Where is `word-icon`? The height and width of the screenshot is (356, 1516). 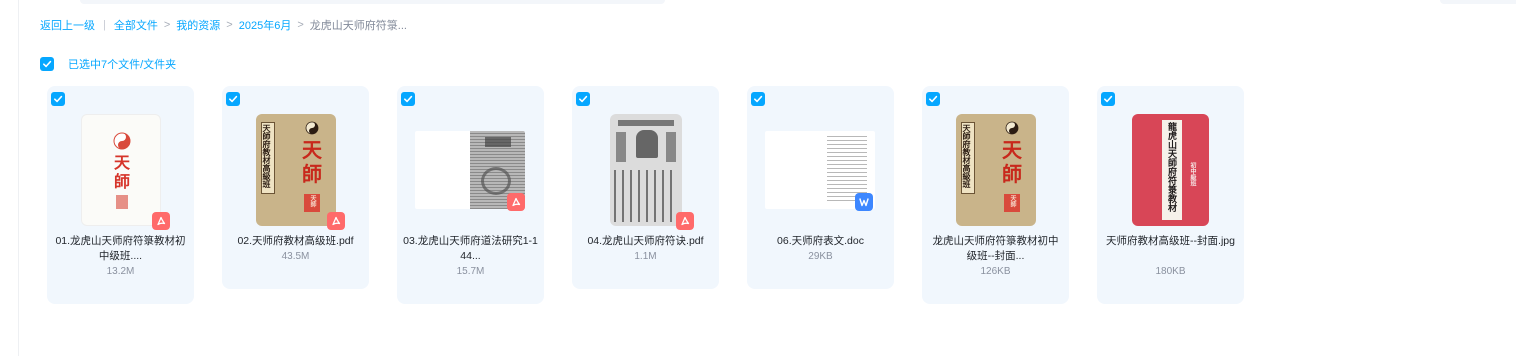
word-icon is located at coordinates (864, 202).